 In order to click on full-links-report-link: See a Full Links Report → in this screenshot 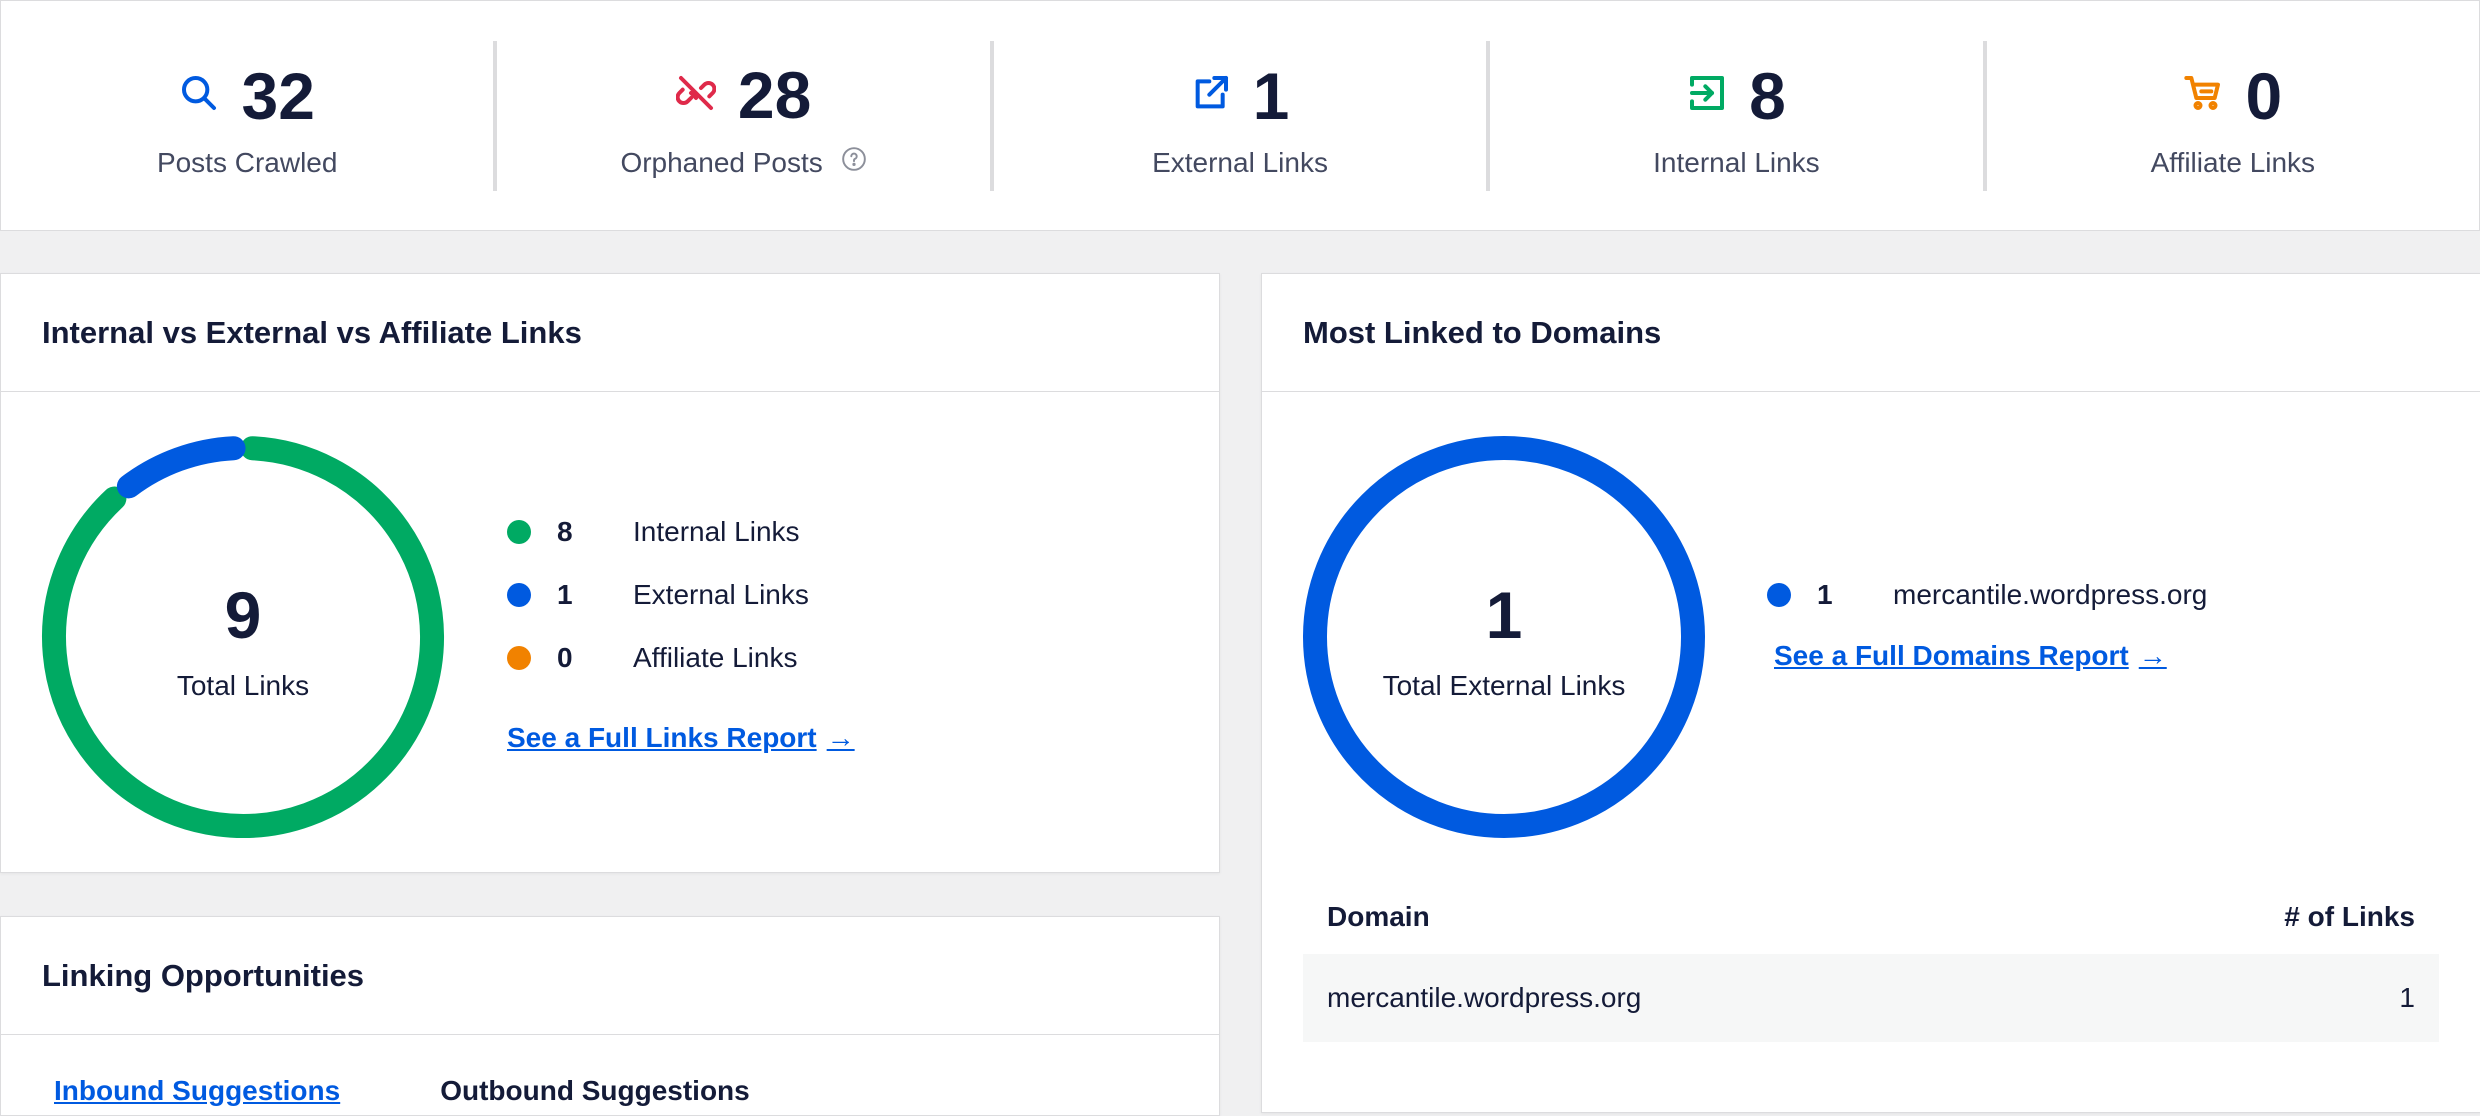, I will do `click(681, 738)`.